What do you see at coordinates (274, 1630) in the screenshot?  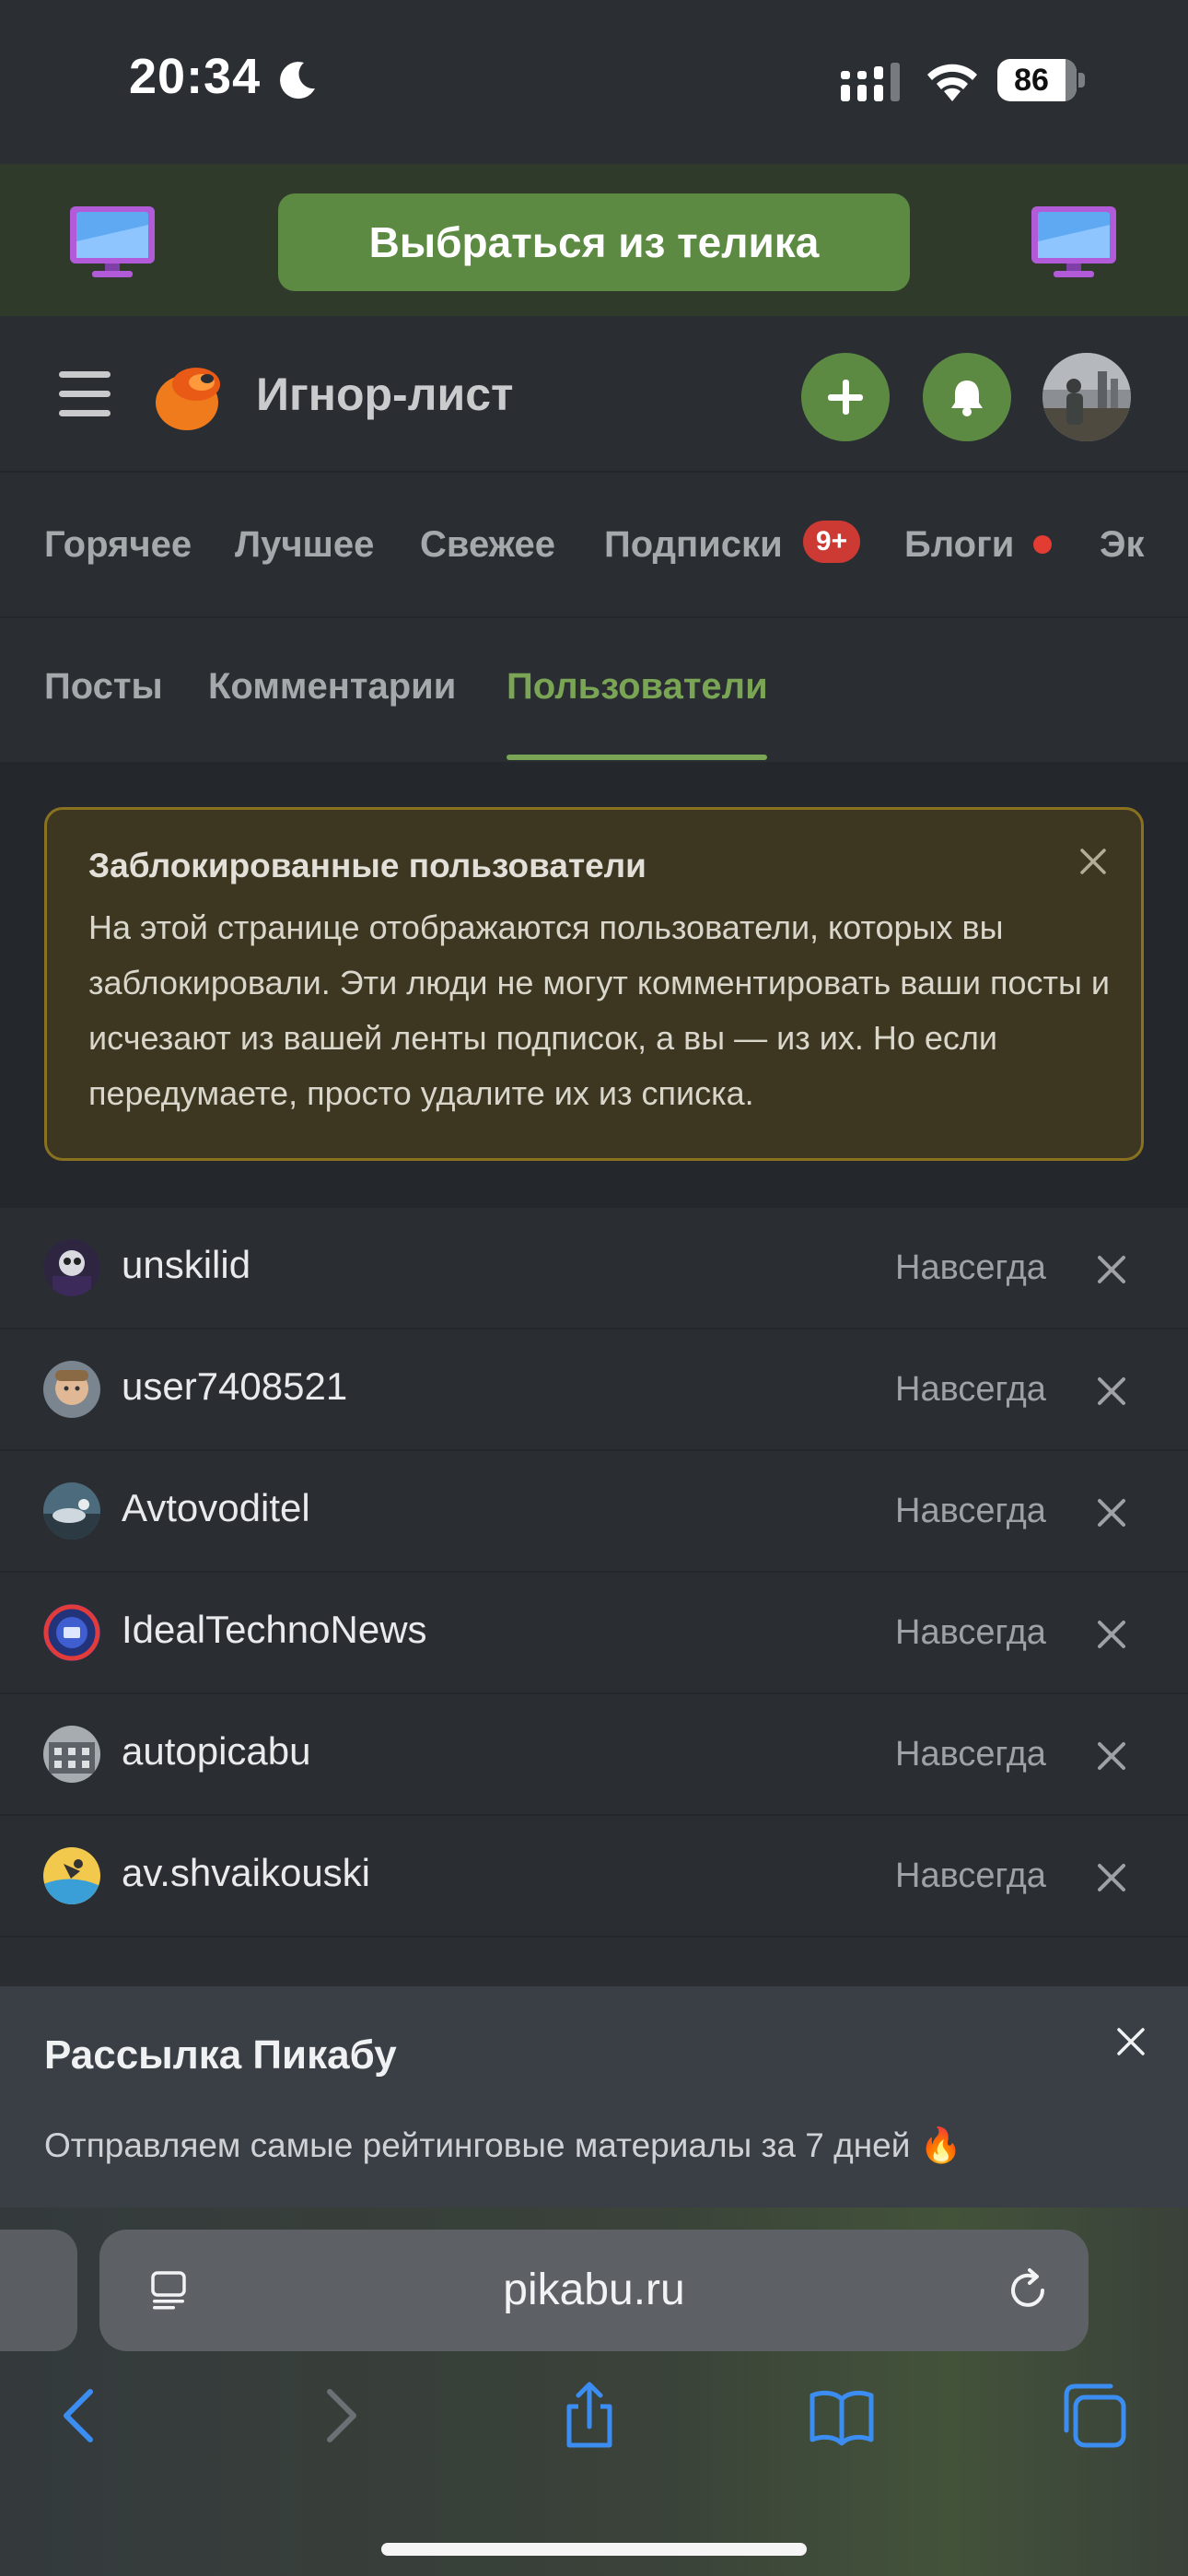 I see `username: IdealTechnoNews` at bounding box center [274, 1630].